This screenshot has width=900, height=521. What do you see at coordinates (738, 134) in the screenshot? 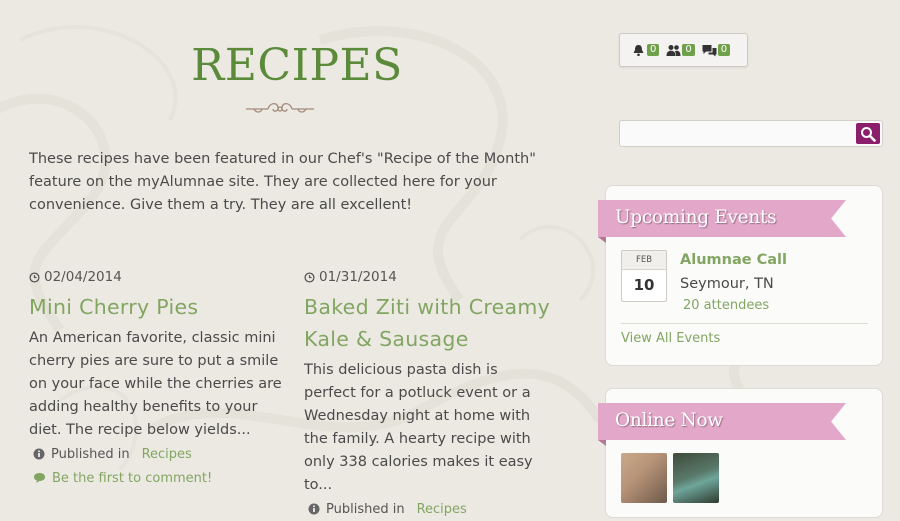
I see `search-input` at bounding box center [738, 134].